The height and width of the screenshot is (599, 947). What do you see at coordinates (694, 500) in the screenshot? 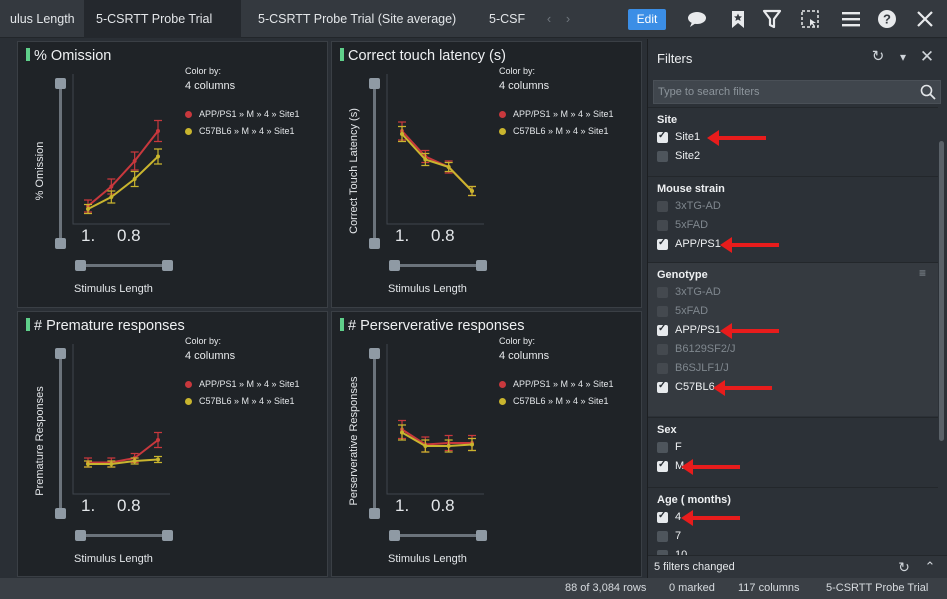
I see `filter-group-title: Age ( months)` at bounding box center [694, 500].